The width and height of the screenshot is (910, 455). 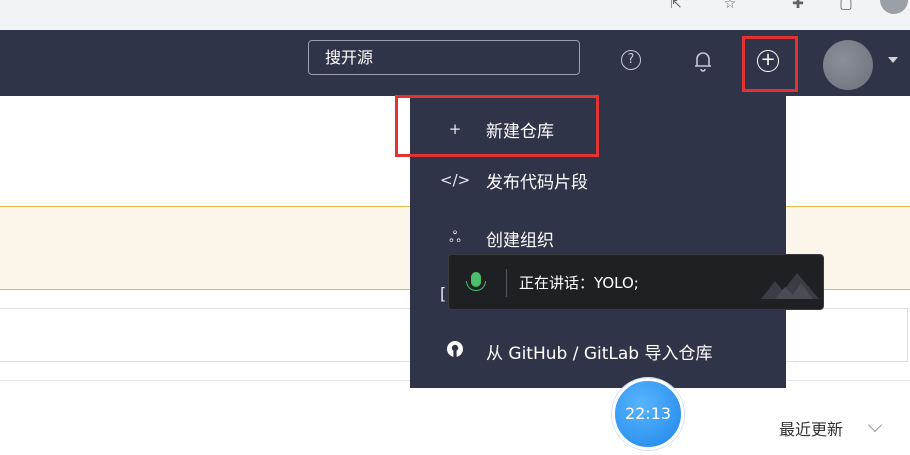 What do you see at coordinates (455, 15) in the screenshot?
I see `browser-toolbar: ⇱ ☆ ✚ ▢` at bounding box center [455, 15].